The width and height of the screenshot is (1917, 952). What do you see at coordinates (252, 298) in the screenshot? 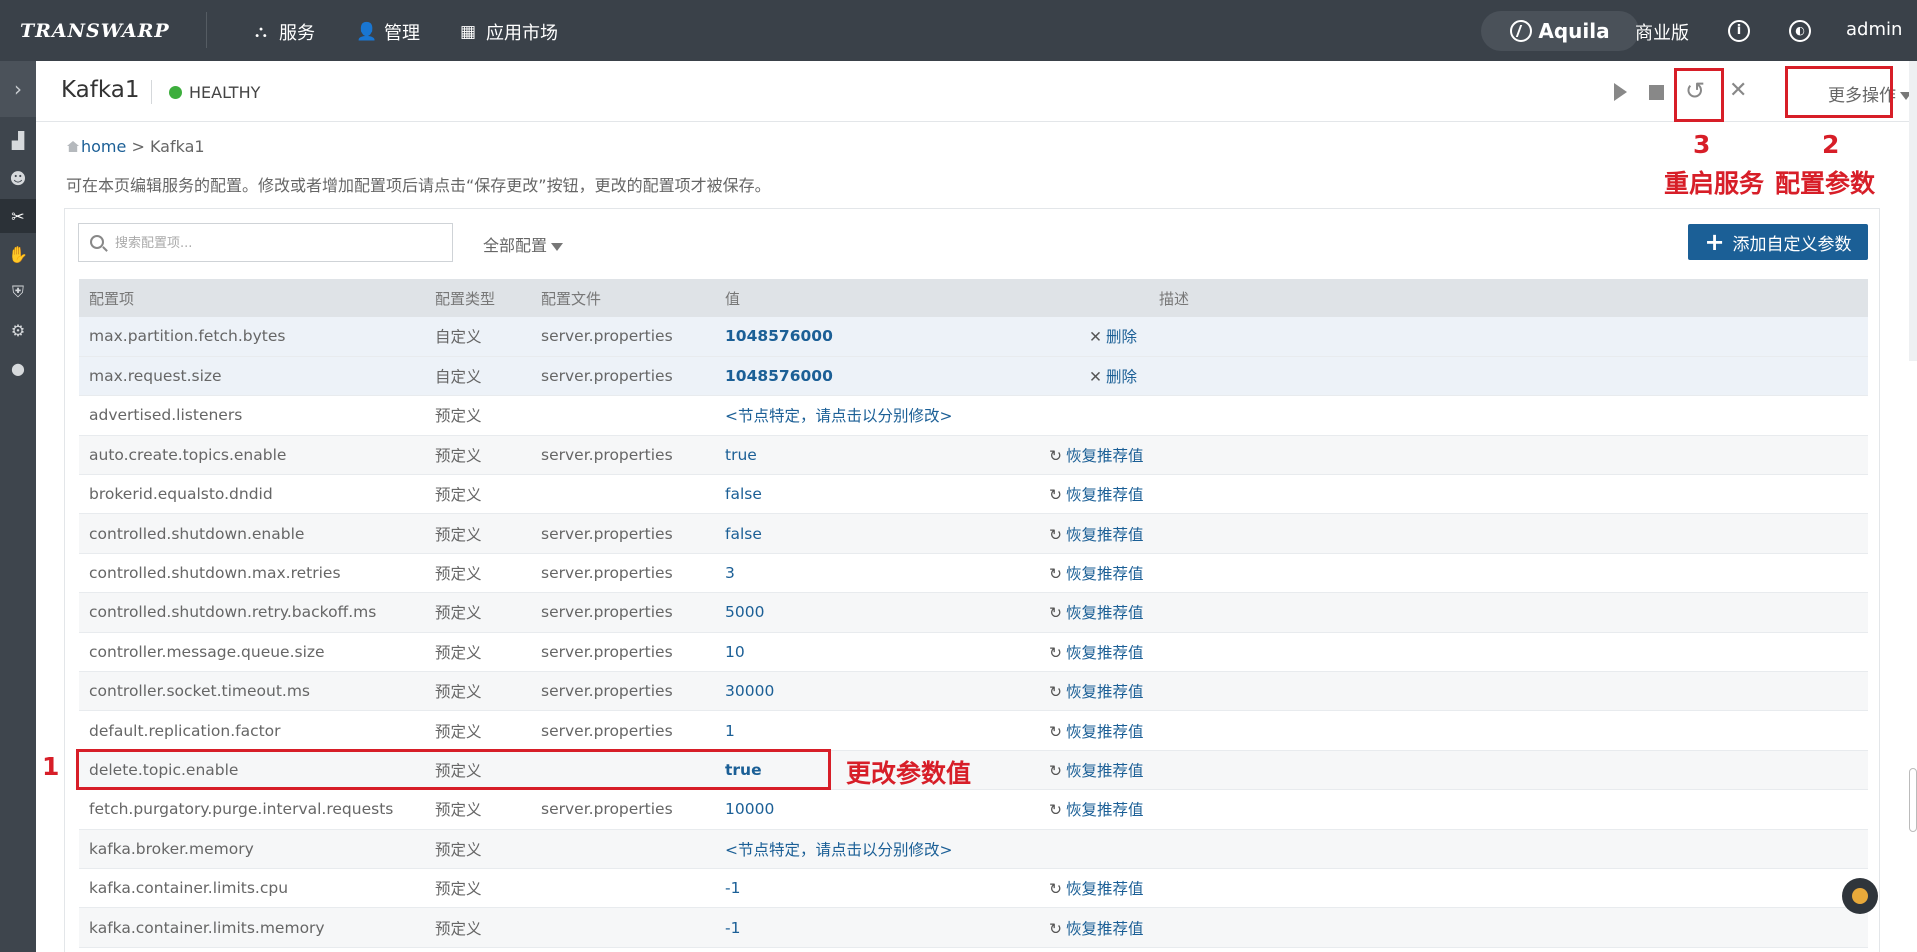
I see `col-header-key: 配置项` at bounding box center [252, 298].